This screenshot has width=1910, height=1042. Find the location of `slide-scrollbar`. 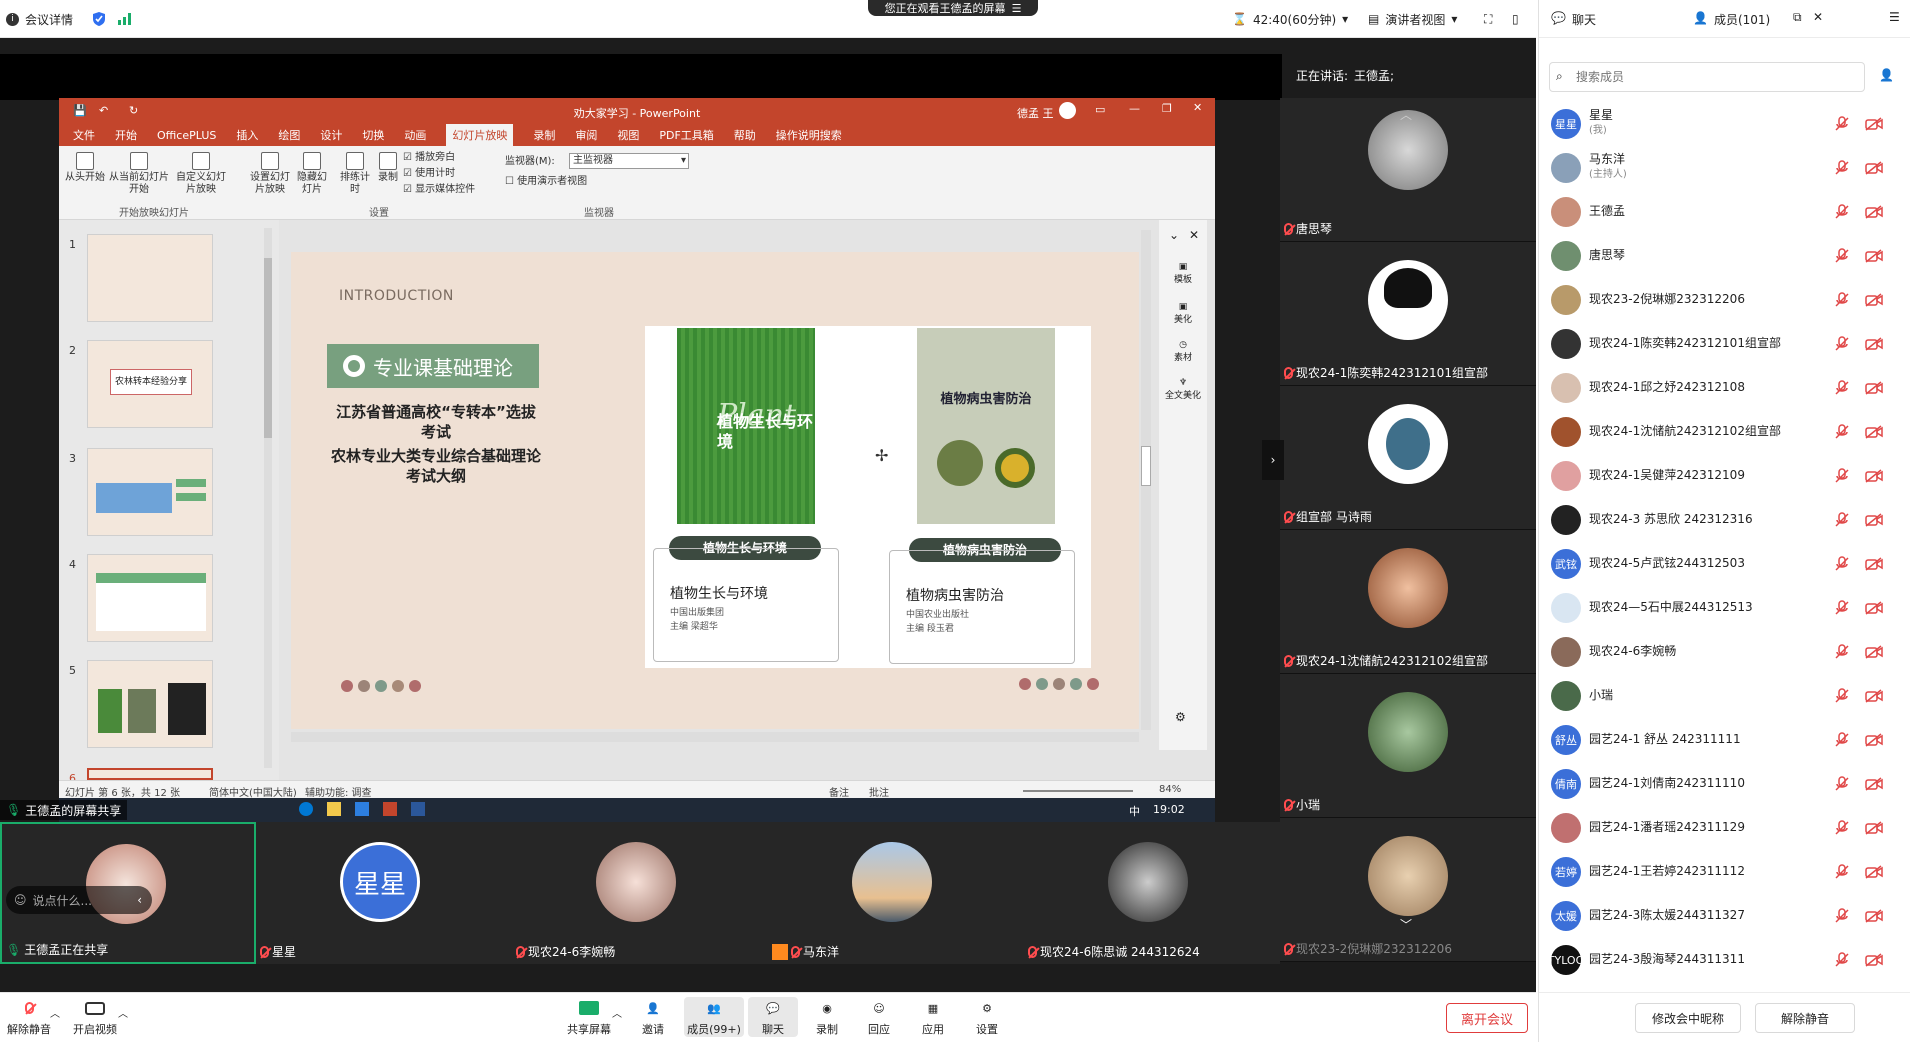

slide-scrollbar is located at coordinates (1146, 480).